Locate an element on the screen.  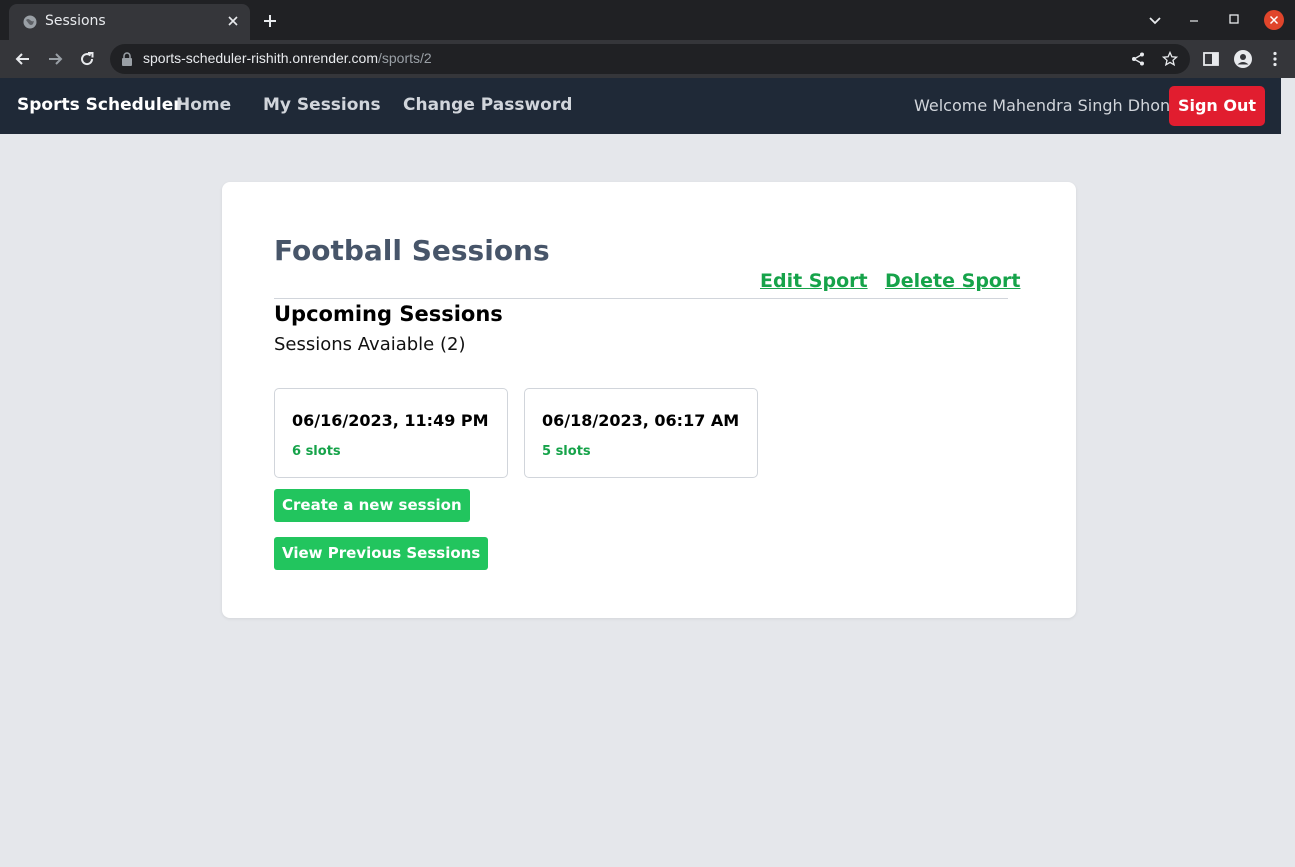
page-title: Football Sessions is located at coordinates (412, 250).